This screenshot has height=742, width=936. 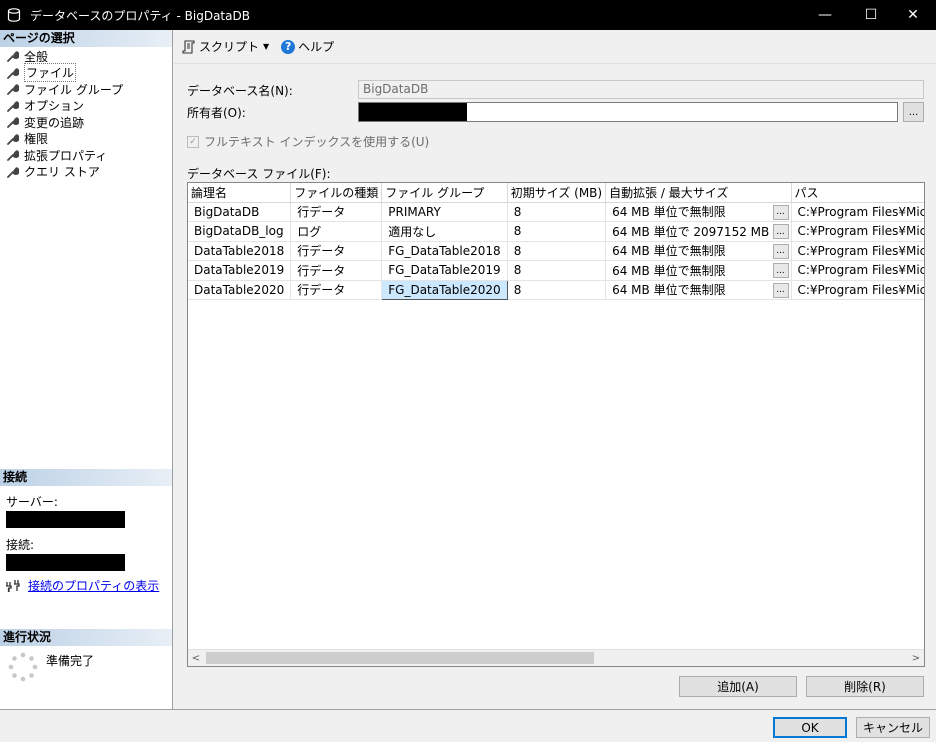 What do you see at coordinates (196, 658) in the screenshot?
I see `scroll-left-icon: <` at bounding box center [196, 658].